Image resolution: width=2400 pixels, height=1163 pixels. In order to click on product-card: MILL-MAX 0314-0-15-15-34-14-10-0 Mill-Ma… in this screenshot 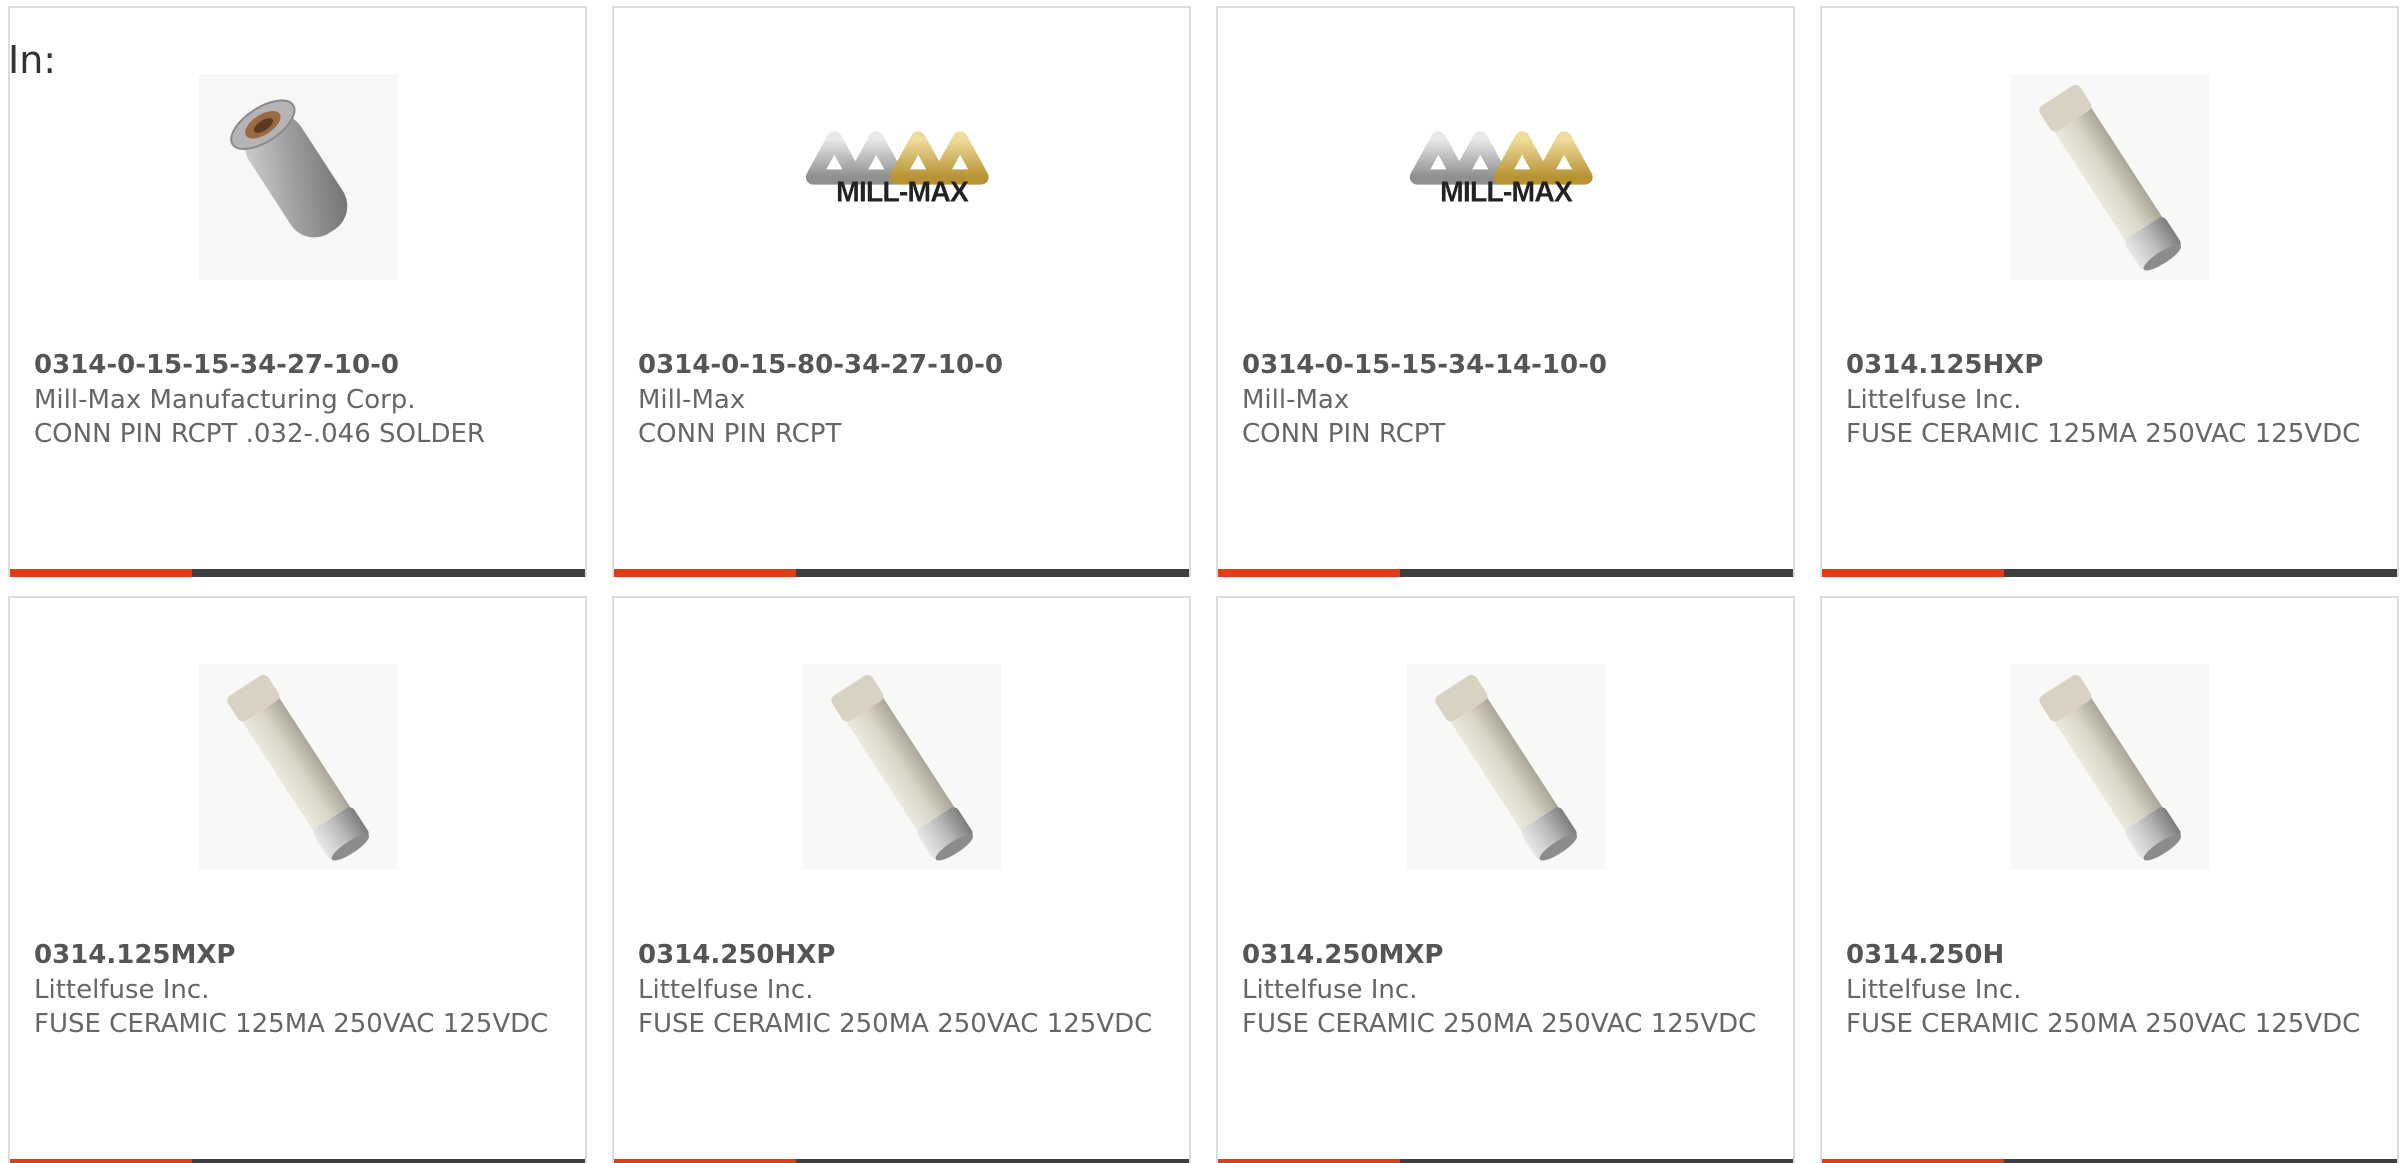, I will do `click(1505, 291)`.